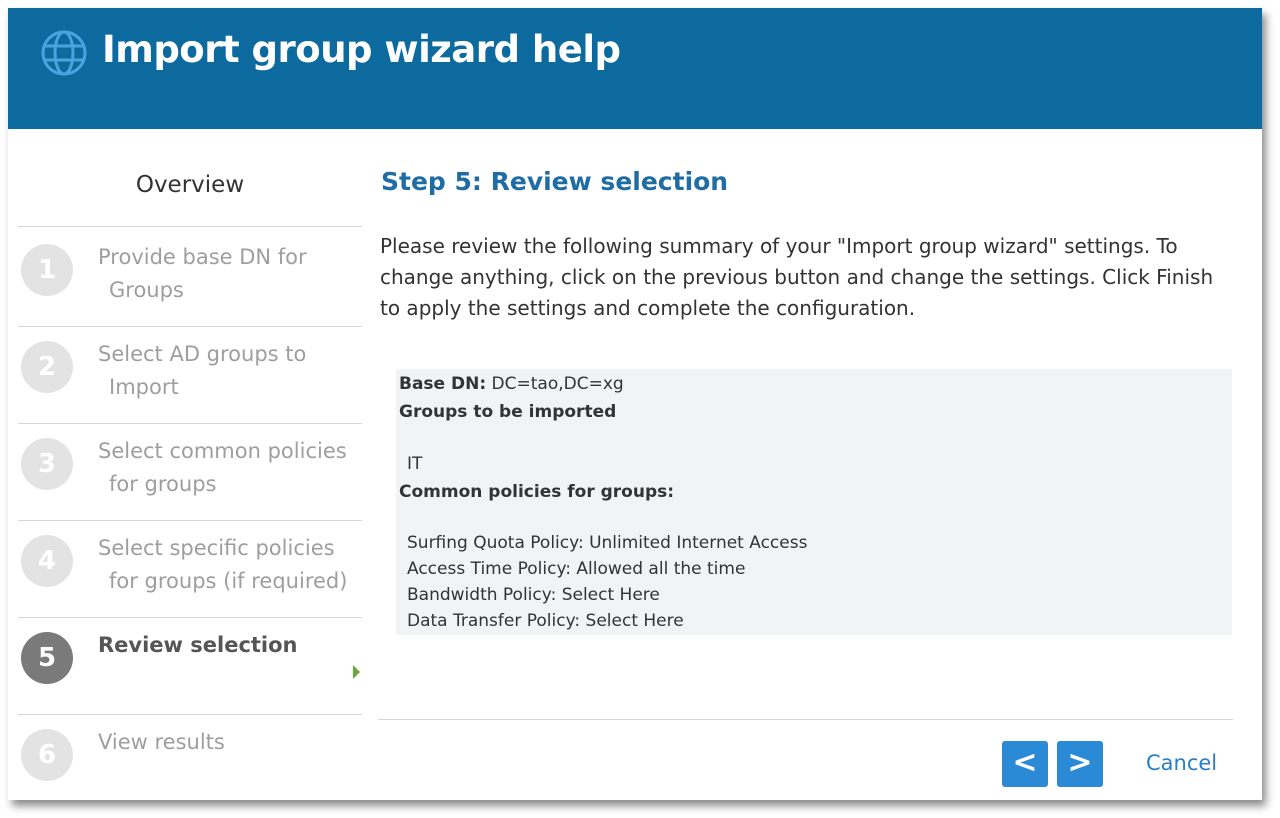 The image size is (1280, 818). What do you see at coordinates (356, 672) in the screenshot?
I see `active-step-arrow-icon` at bounding box center [356, 672].